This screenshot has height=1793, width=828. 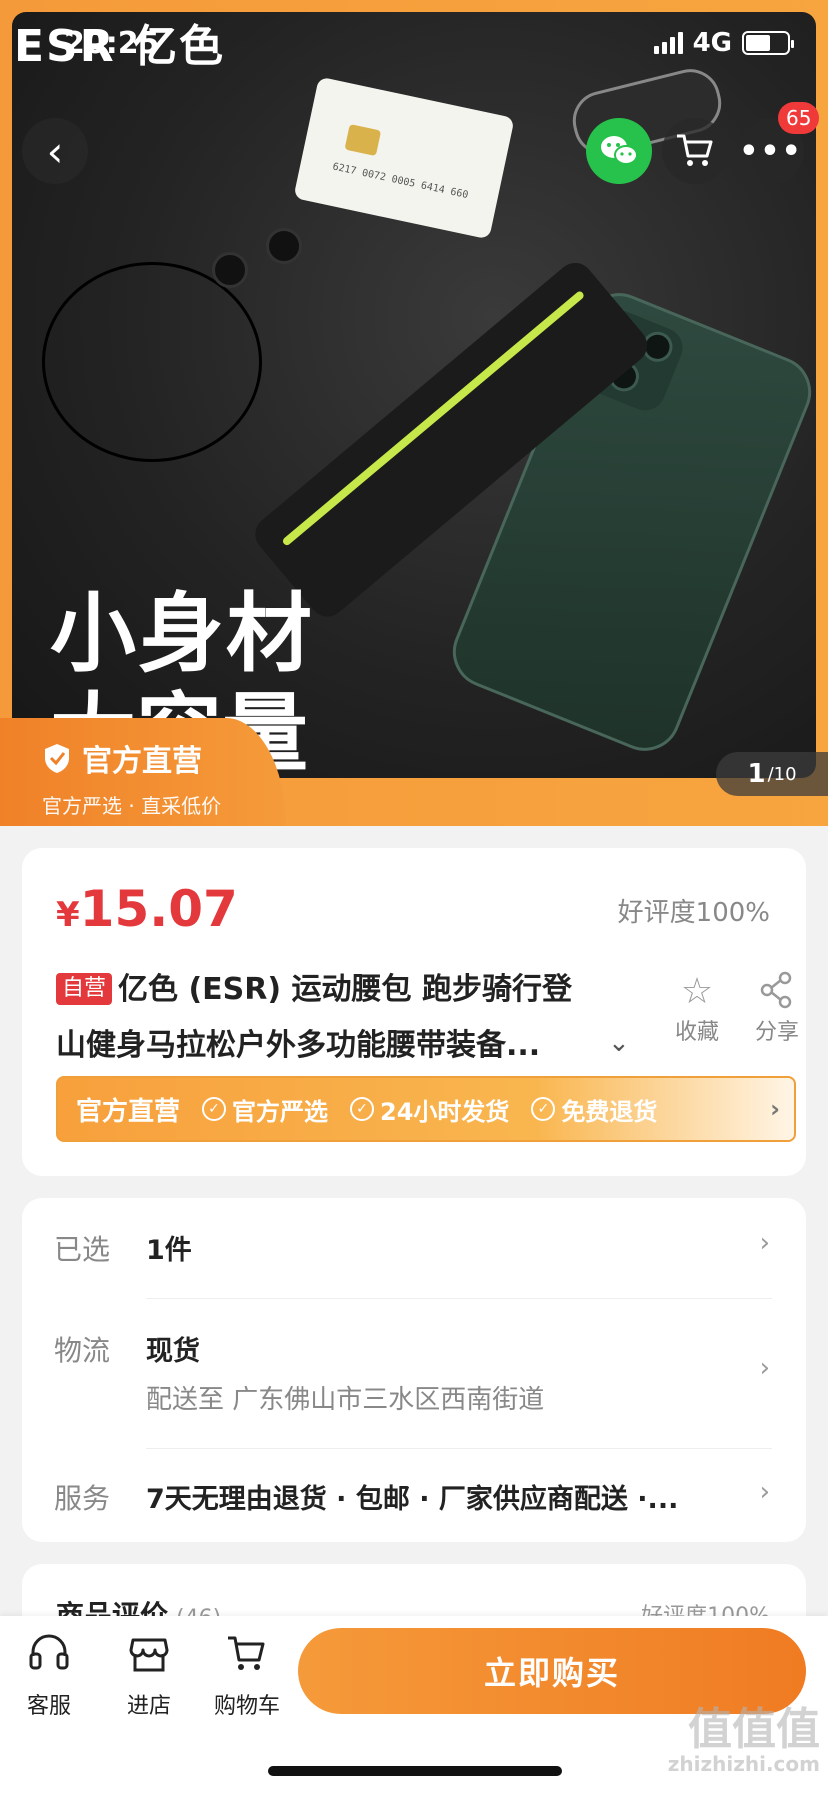 What do you see at coordinates (132, 806) in the screenshot?
I see `official-subtitle: 官方严选 · 直采低价` at bounding box center [132, 806].